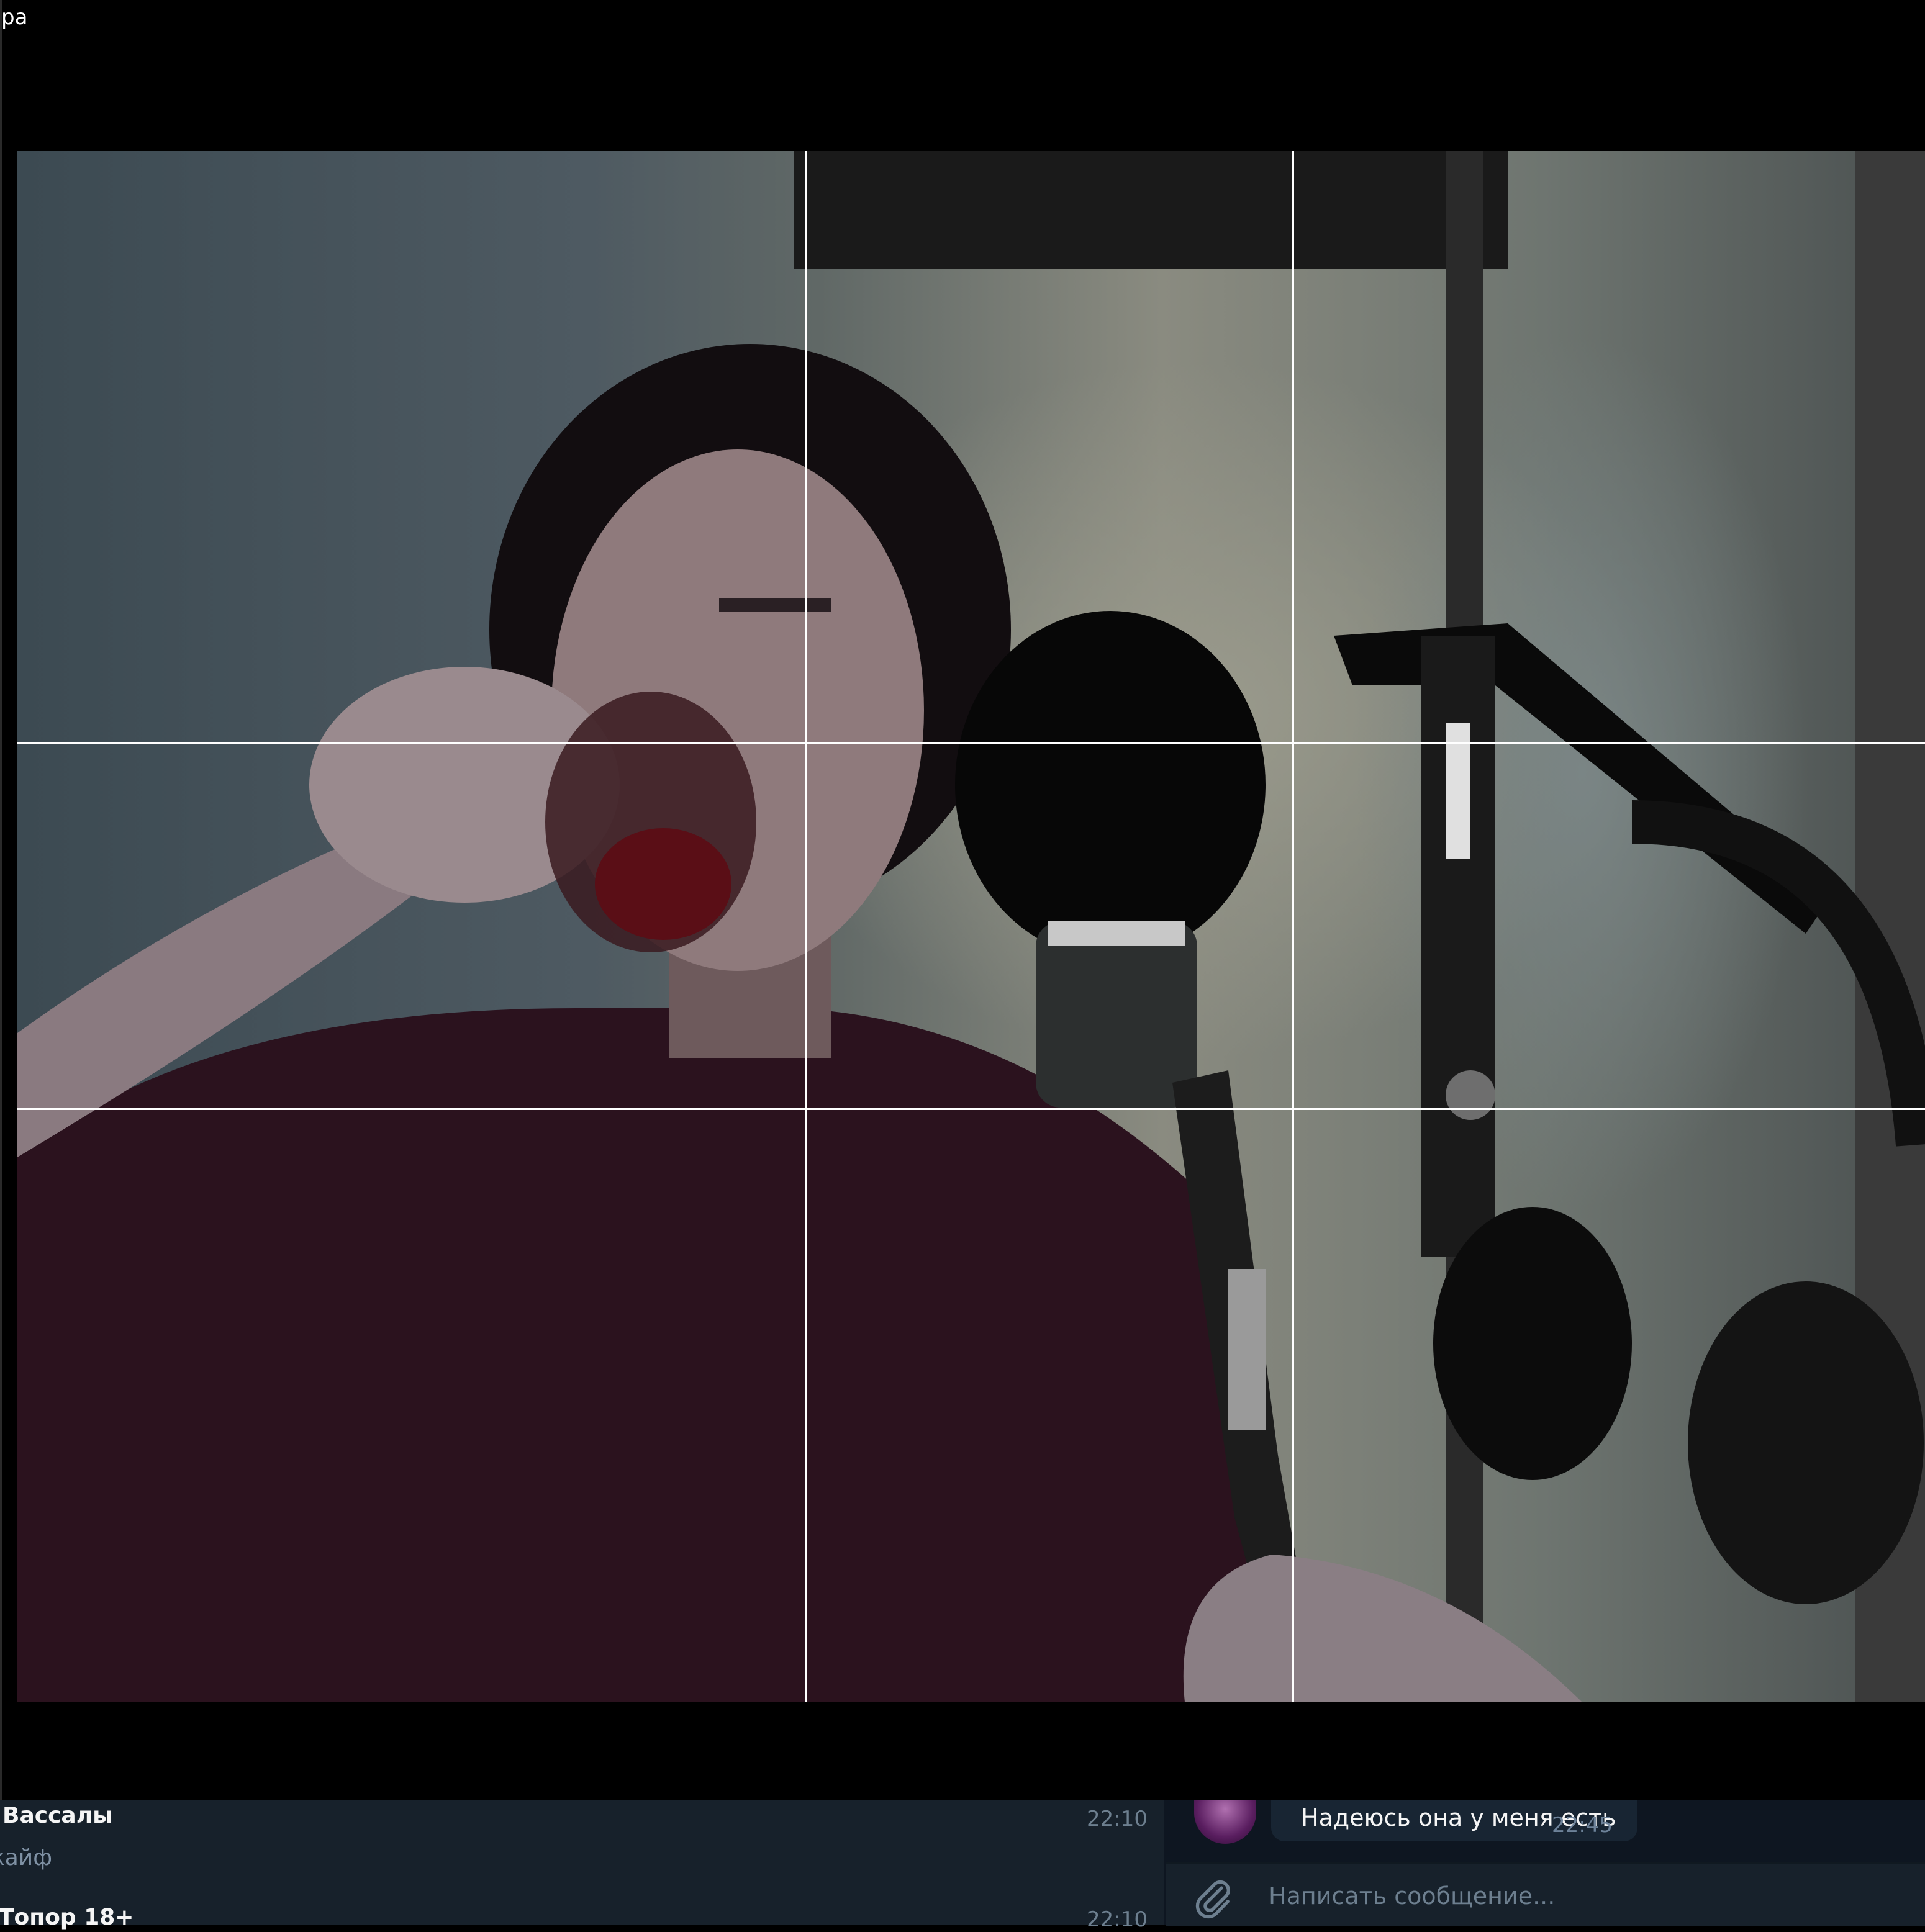 This screenshot has width=1925, height=1932. Describe the element at coordinates (1116, 933) in the screenshot. I see `microphone-ring` at that location.